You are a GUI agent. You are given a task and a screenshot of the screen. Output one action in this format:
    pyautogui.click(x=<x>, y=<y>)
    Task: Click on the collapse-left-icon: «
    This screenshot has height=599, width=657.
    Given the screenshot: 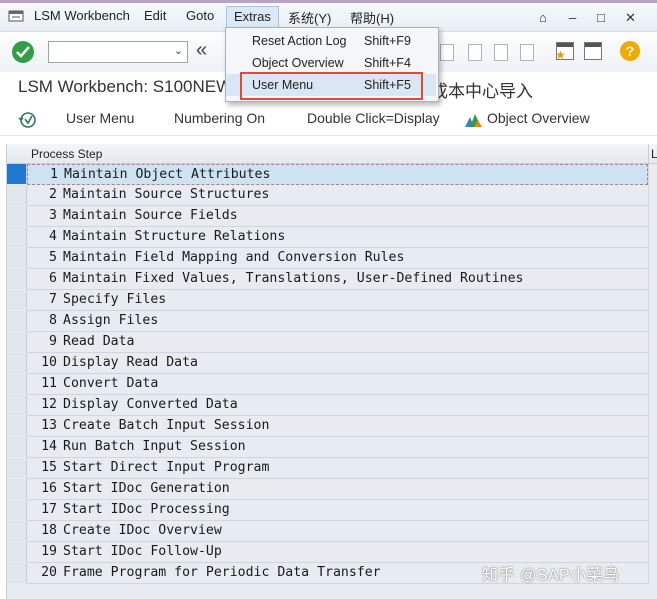 What is the action you would take?
    pyautogui.click(x=201, y=50)
    